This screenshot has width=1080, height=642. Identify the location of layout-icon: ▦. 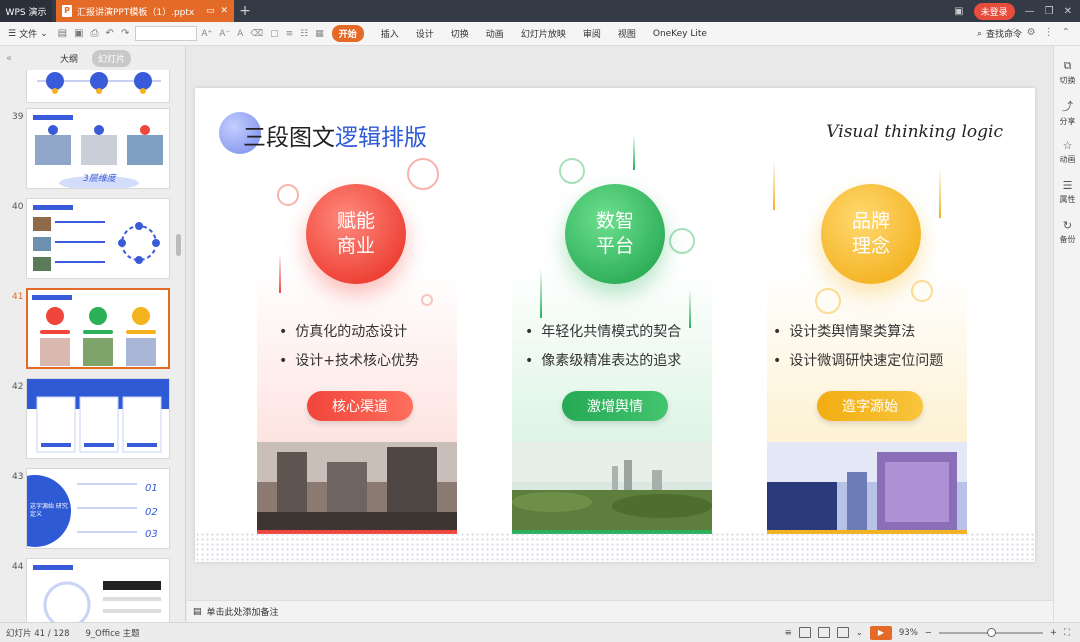
(319, 34).